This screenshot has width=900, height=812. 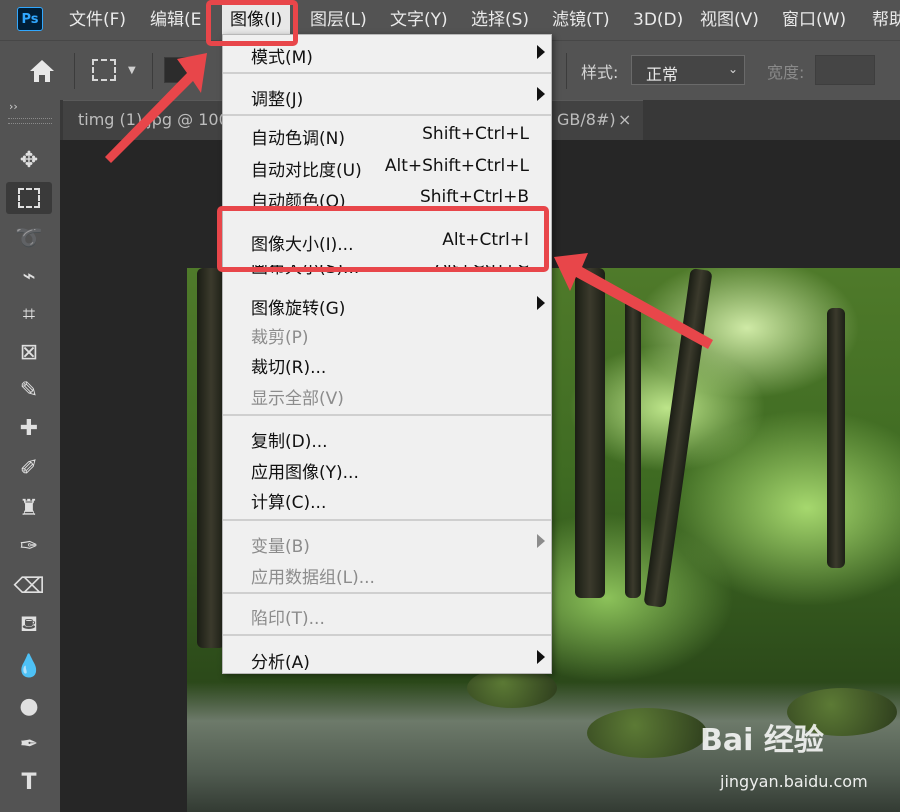 I want to click on tools-panel: ›› ✥ ➰ ⌁ ⌗ ⊠ ✎ ✚ ✐ ♜ ✑ ⌫ ⛾ 💧 ● ✒ T, so click(x=30, y=456).